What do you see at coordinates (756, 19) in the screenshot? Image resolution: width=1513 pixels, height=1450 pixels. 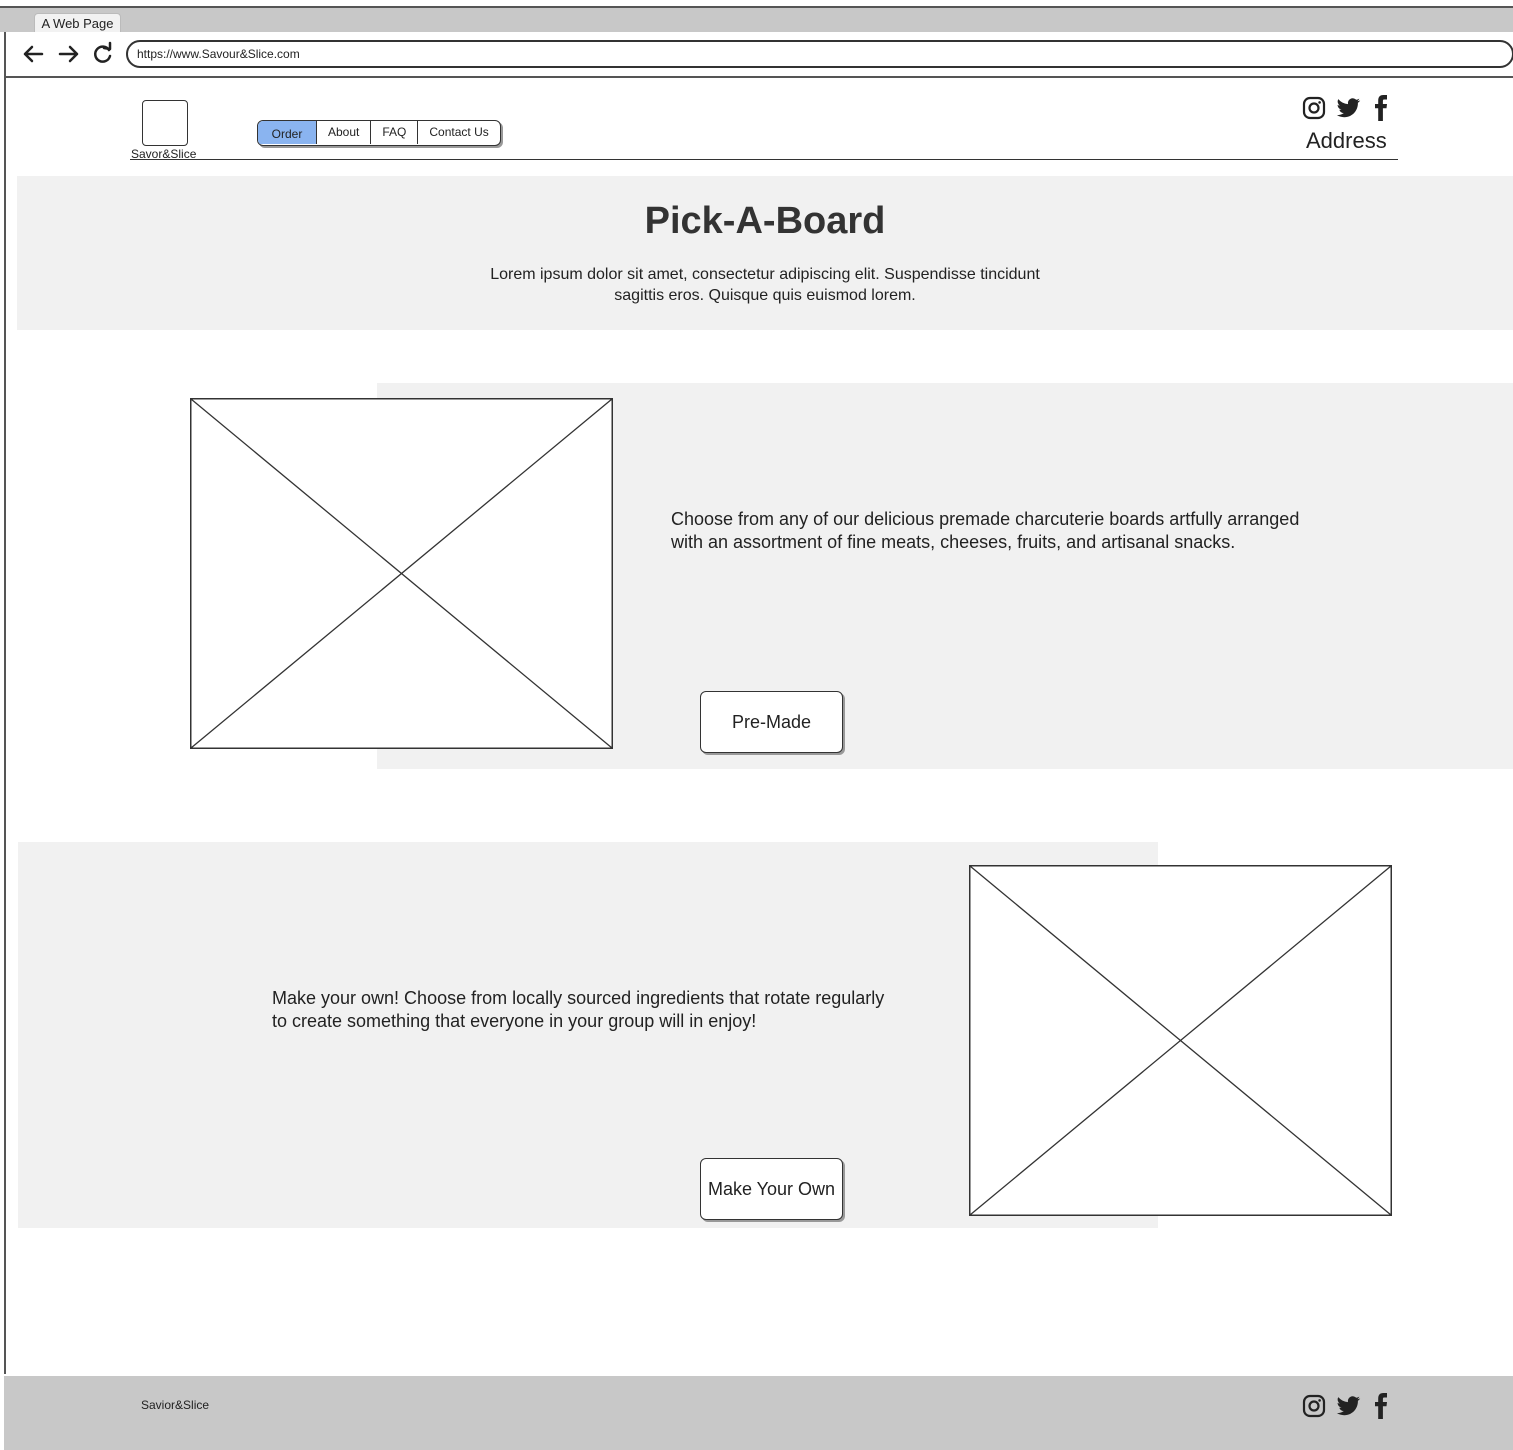 I see `browser-tab-strip` at bounding box center [756, 19].